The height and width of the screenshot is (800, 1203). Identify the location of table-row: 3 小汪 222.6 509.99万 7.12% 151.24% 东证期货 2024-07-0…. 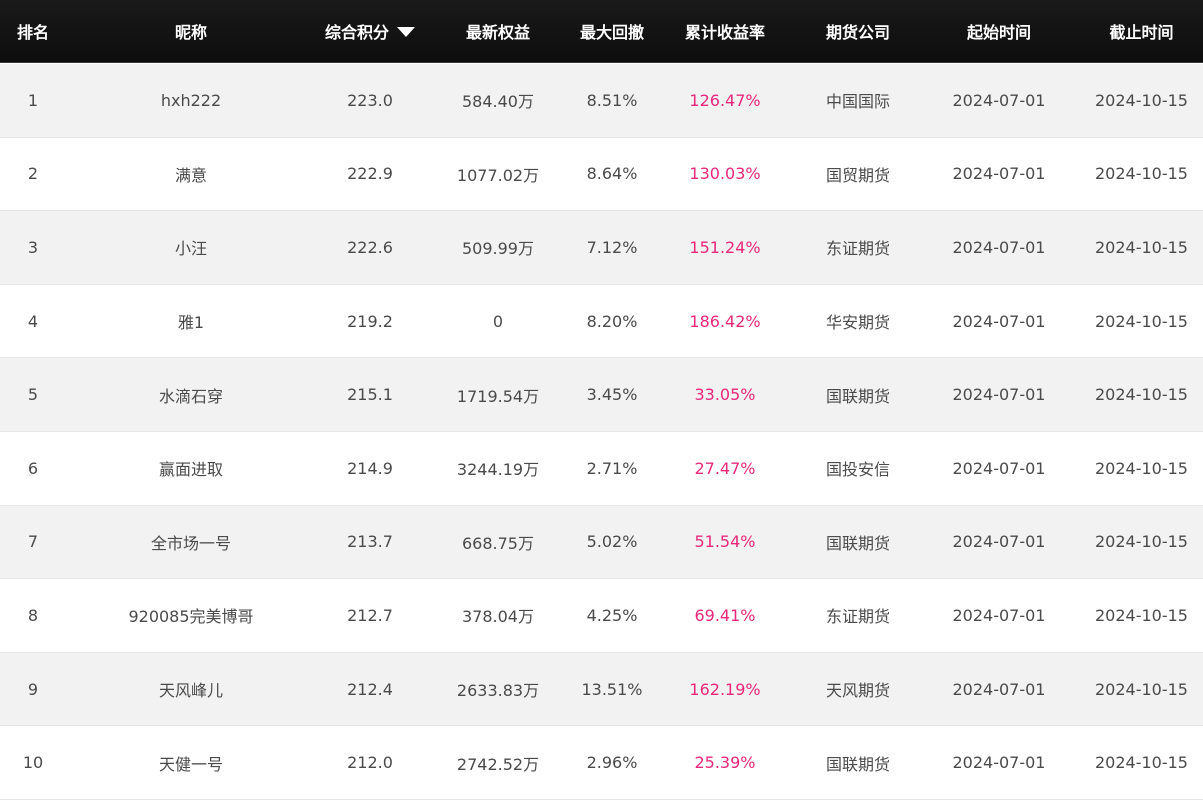
(601, 248).